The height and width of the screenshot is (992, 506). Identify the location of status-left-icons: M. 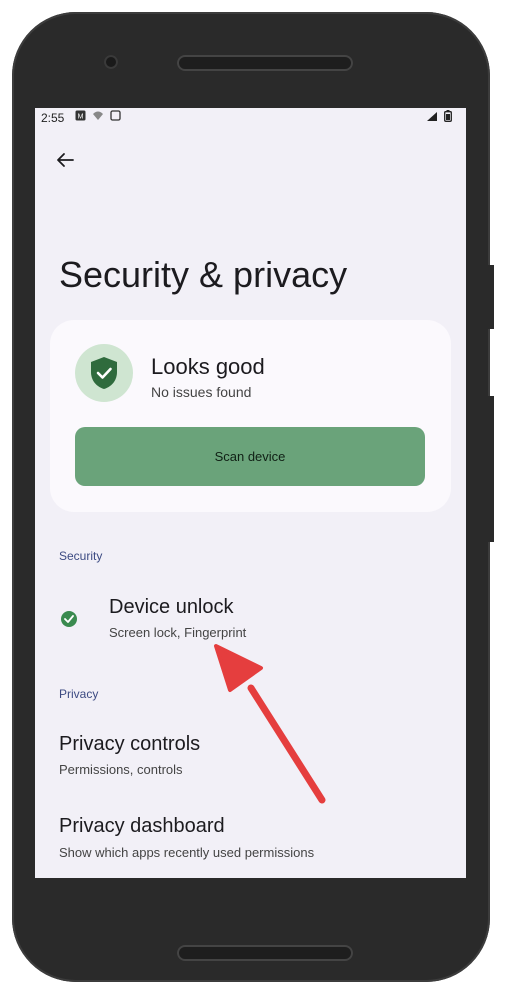
(98, 115).